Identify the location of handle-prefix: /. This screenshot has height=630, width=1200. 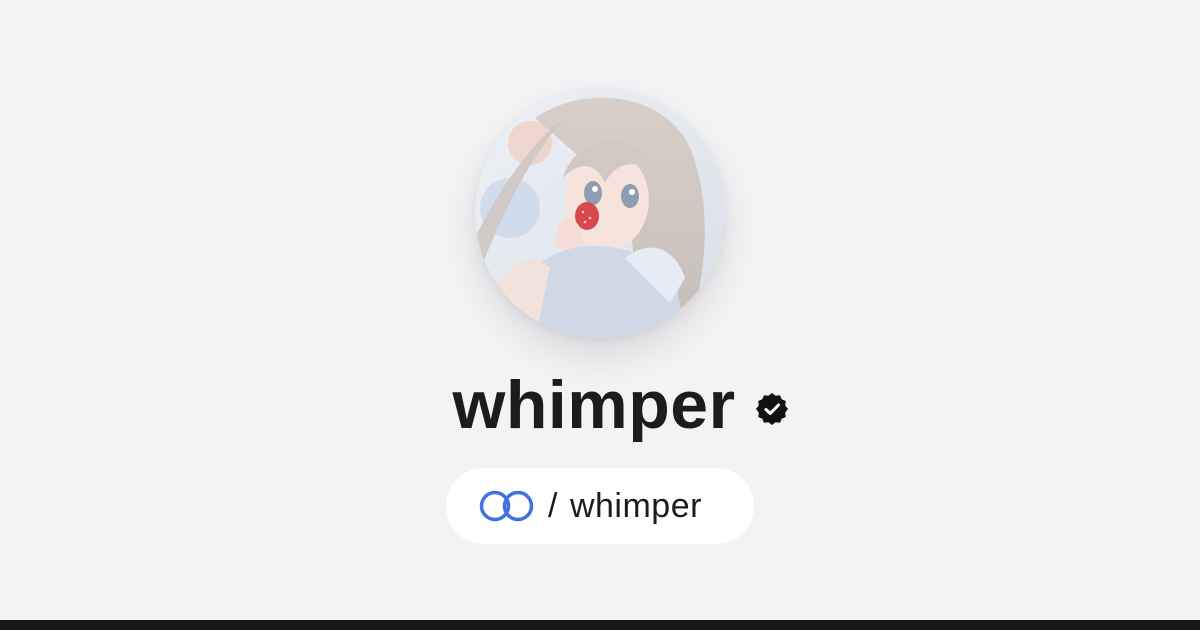
(553, 505).